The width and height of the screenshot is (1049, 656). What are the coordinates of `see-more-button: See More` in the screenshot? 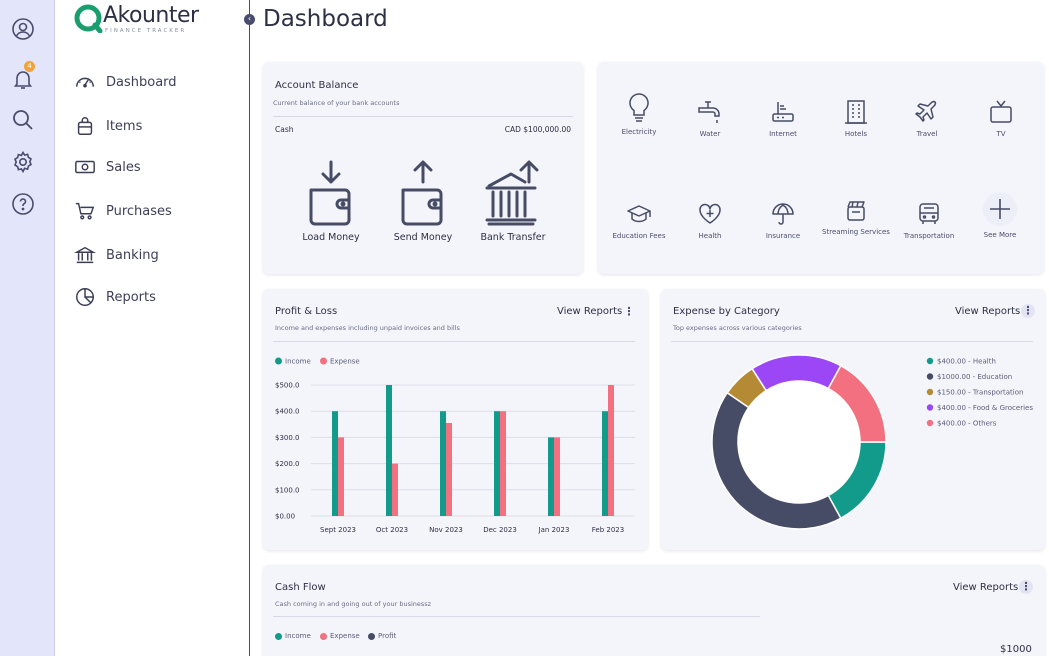 It's located at (1000, 215).